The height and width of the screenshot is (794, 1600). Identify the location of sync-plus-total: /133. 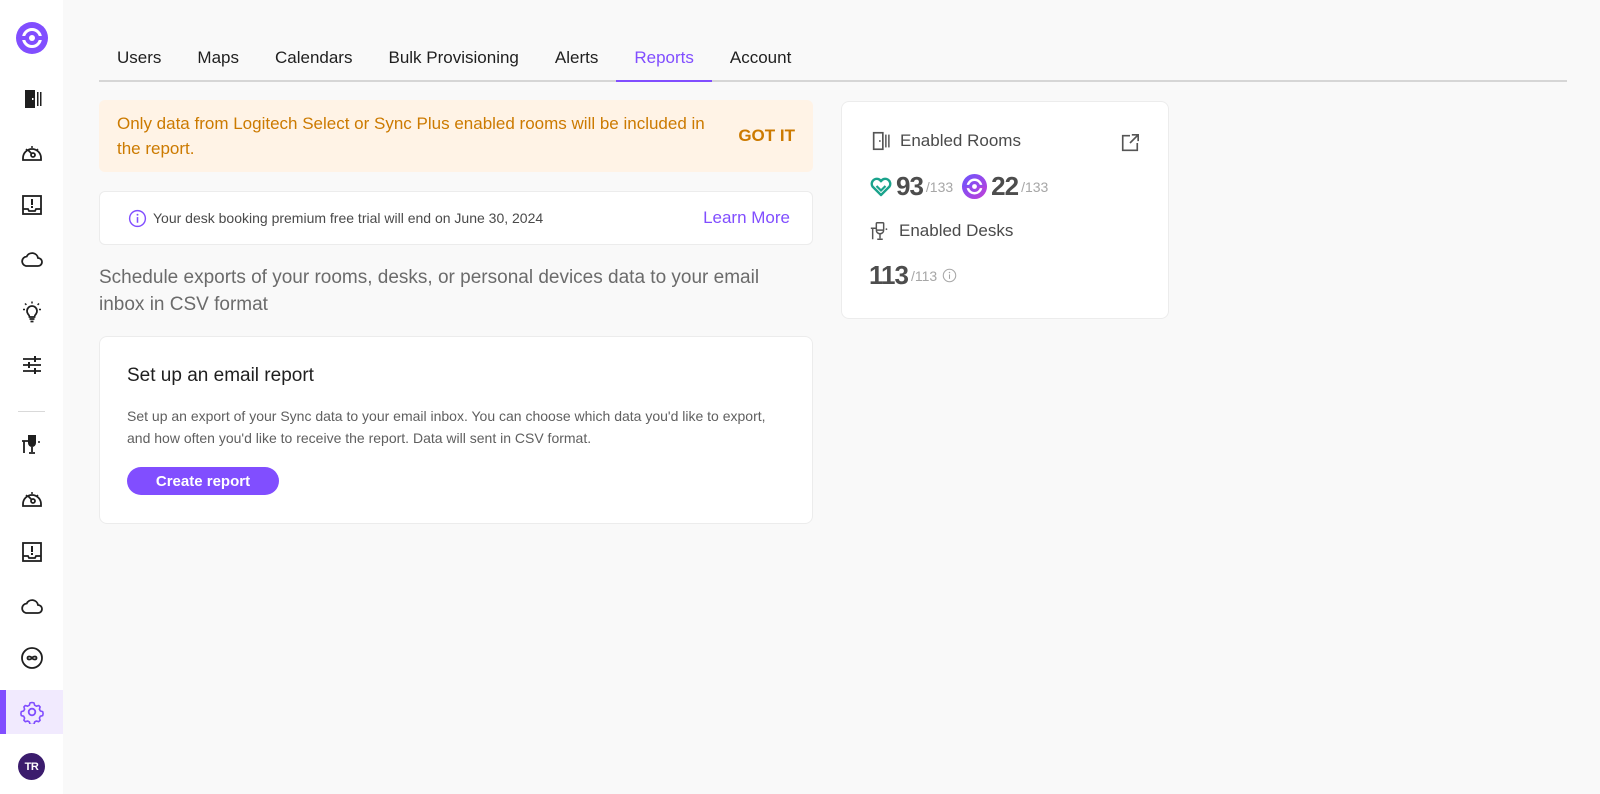
(1035, 186).